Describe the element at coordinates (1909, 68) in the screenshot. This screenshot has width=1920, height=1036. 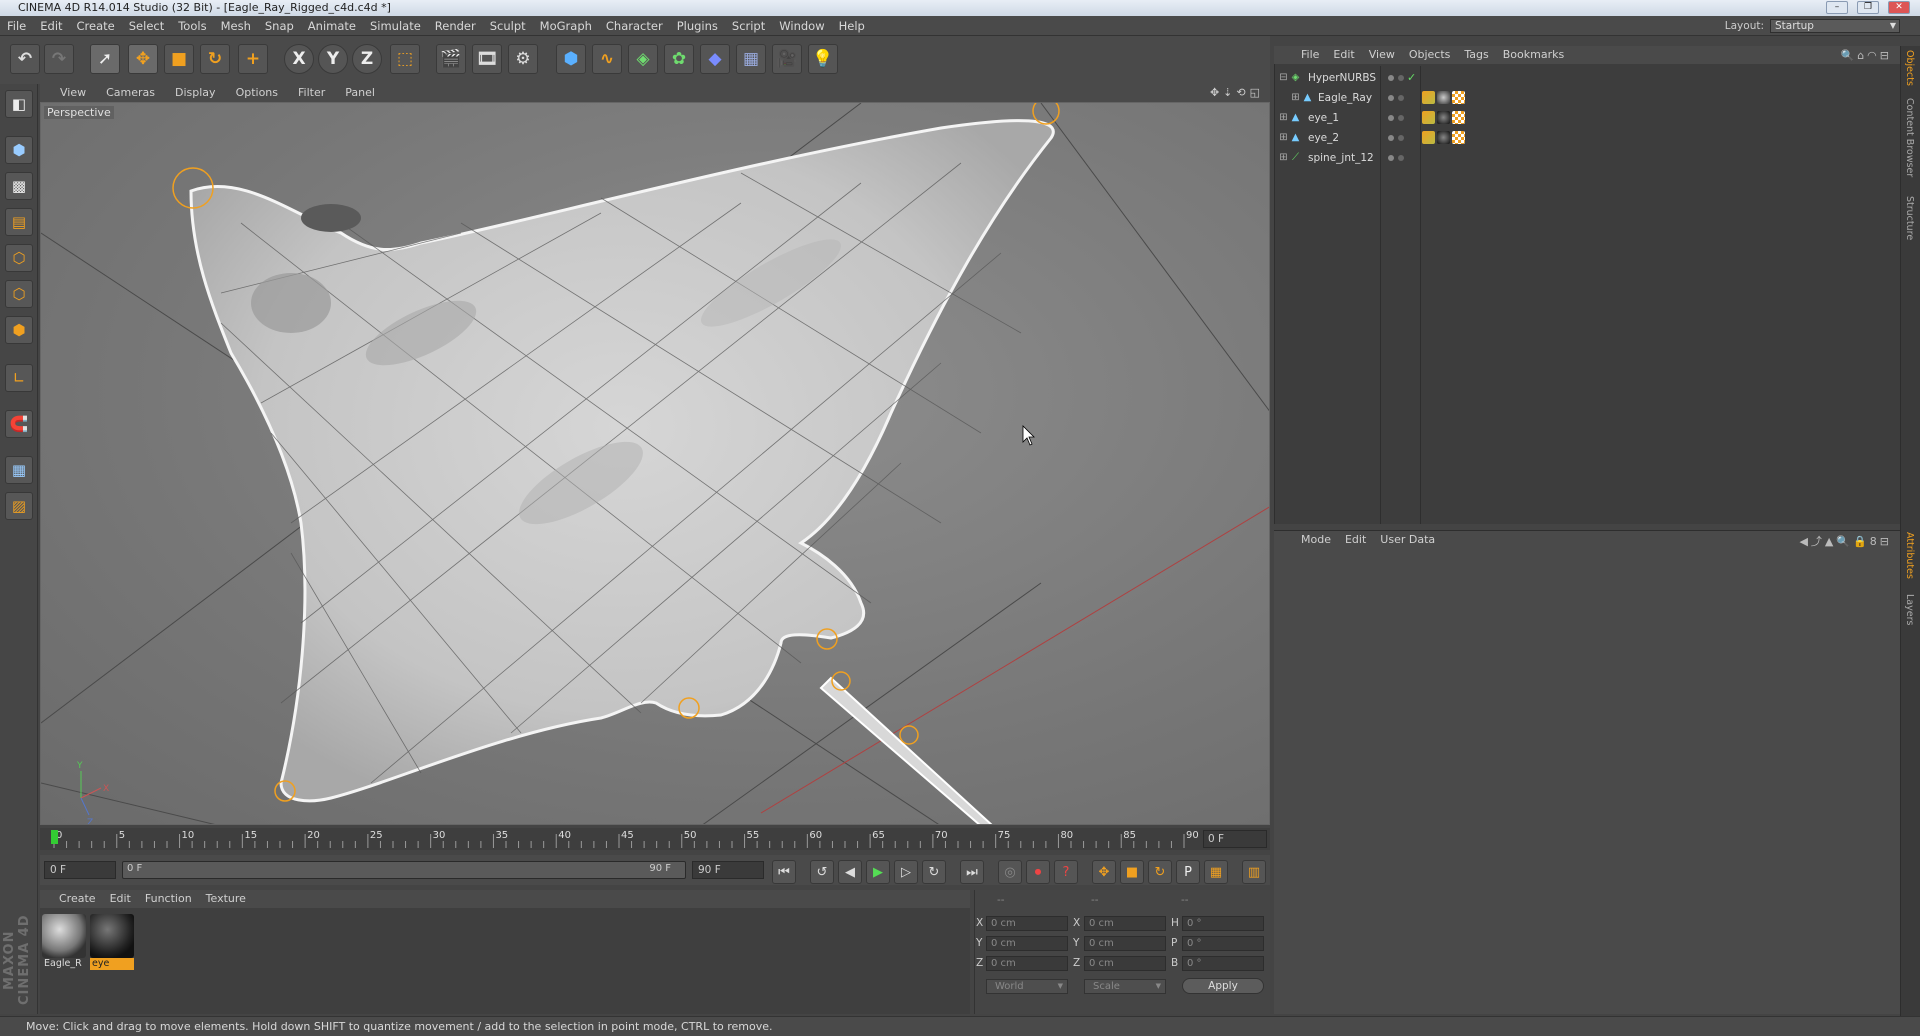
I see `tab-objects: Objects` at that location.